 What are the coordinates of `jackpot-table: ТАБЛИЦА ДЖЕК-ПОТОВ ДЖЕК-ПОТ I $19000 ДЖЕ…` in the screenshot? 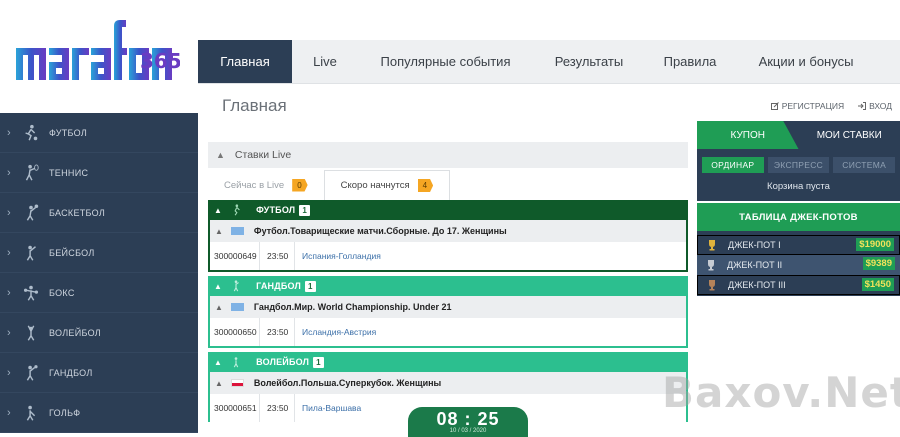 It's located at (798, 249).